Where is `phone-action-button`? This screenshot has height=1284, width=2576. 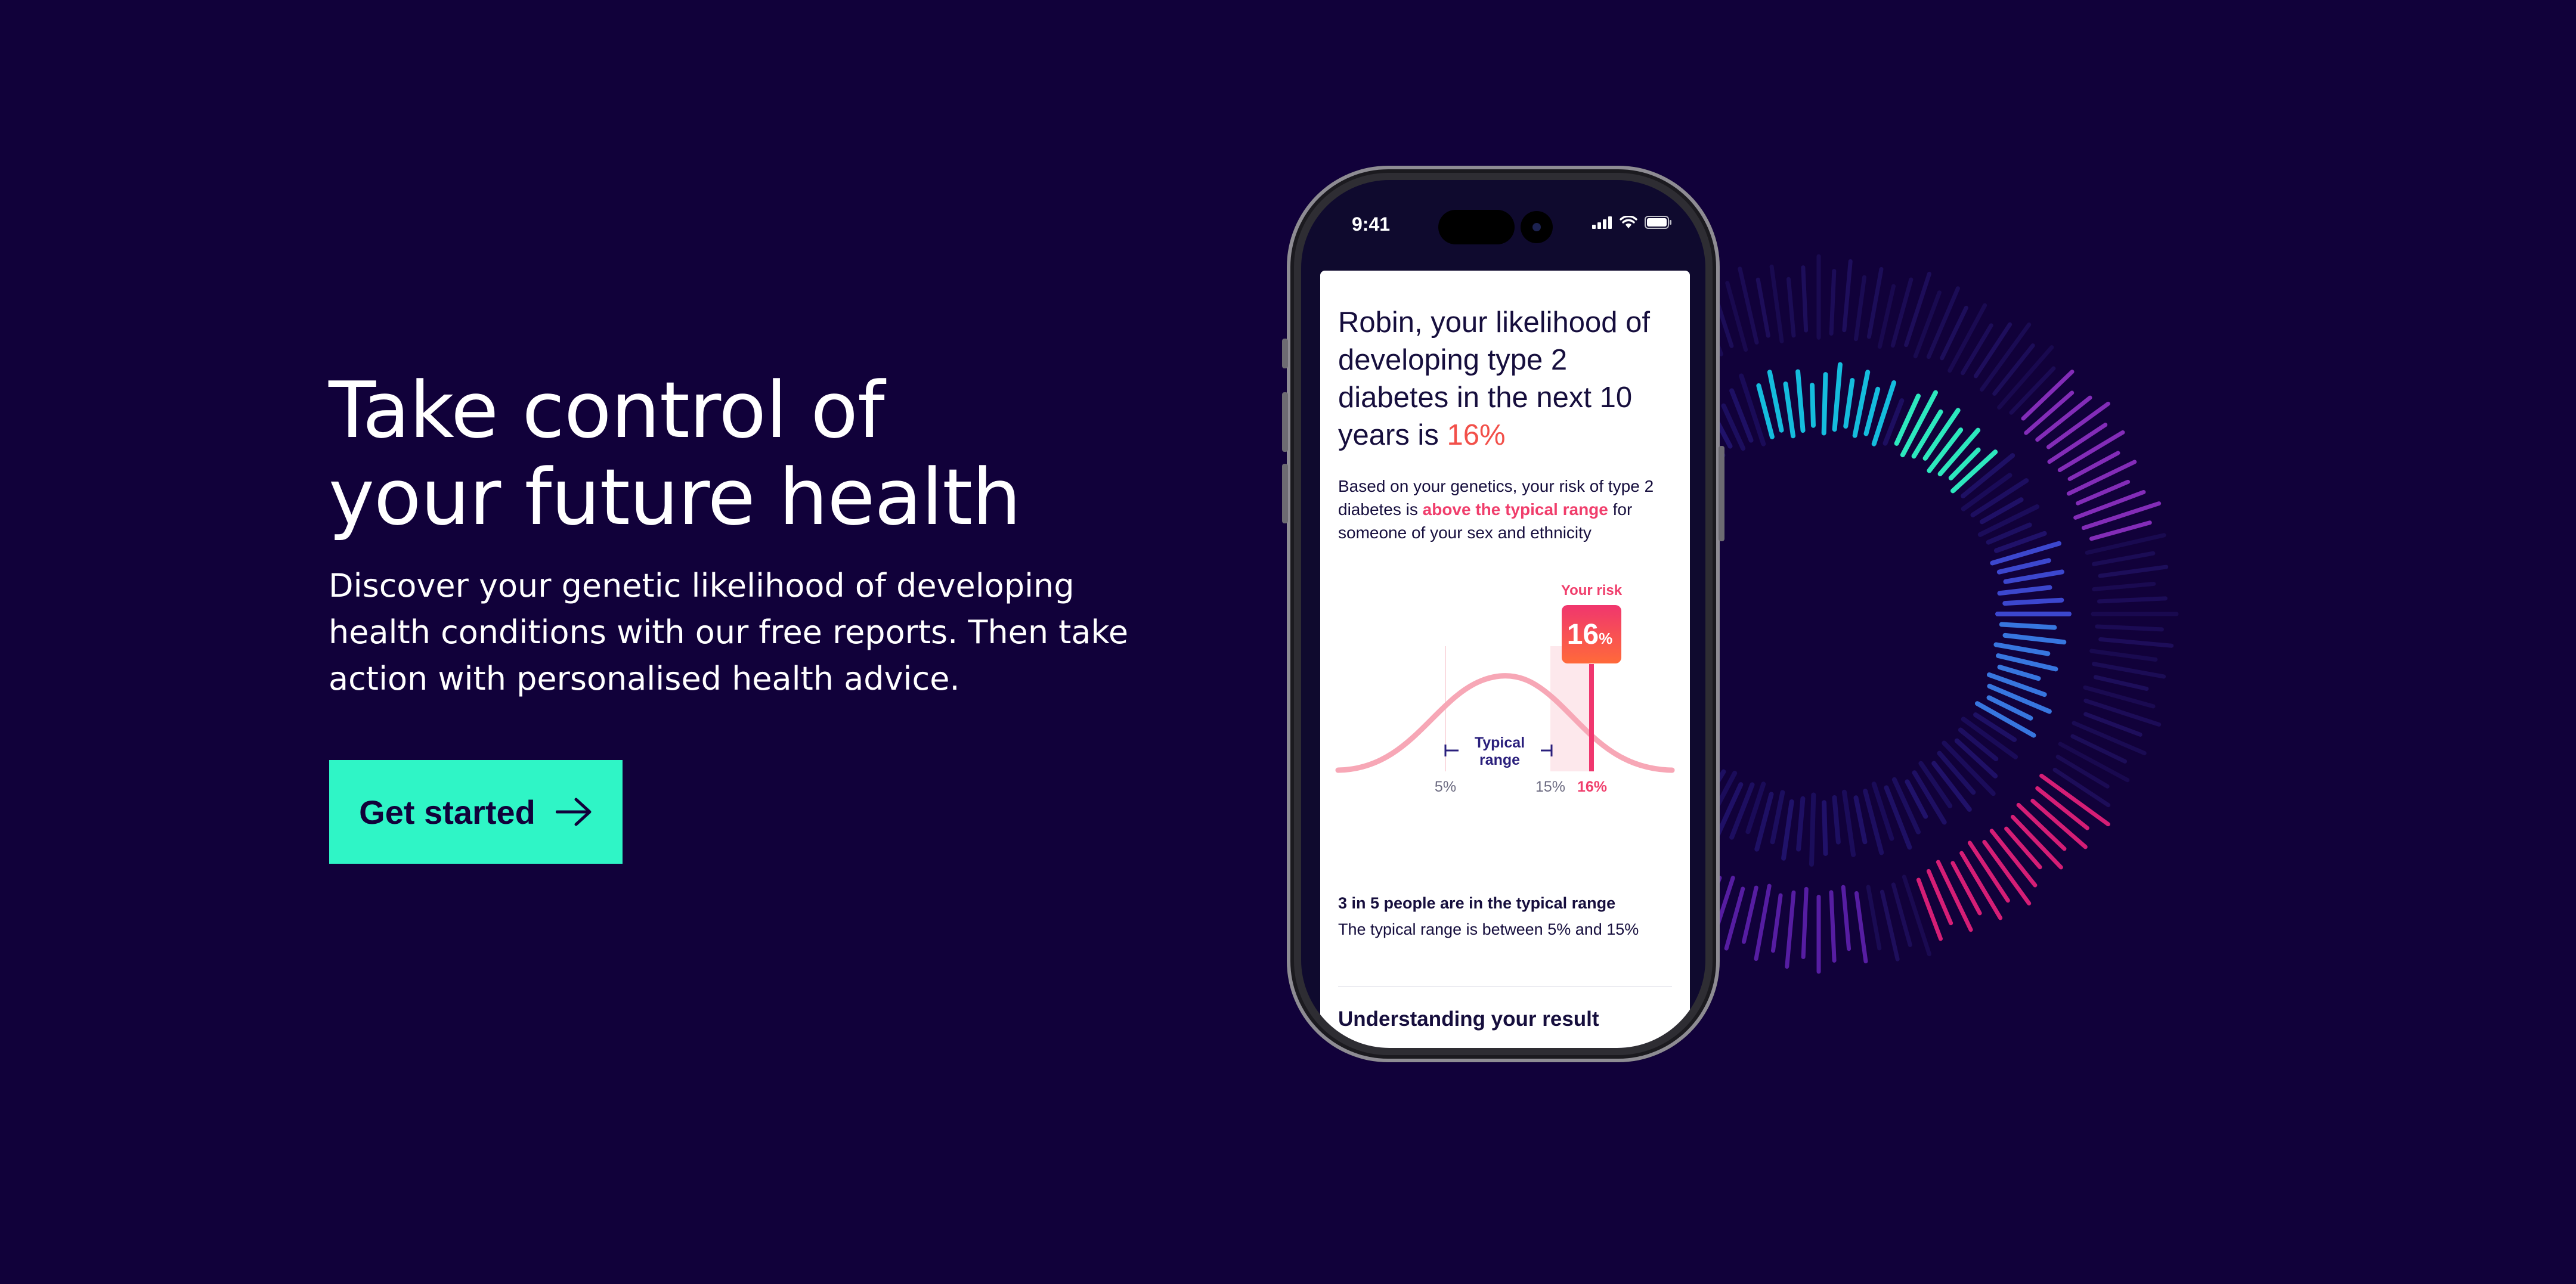
phone-action-button is located at coordinates (1285, 353).